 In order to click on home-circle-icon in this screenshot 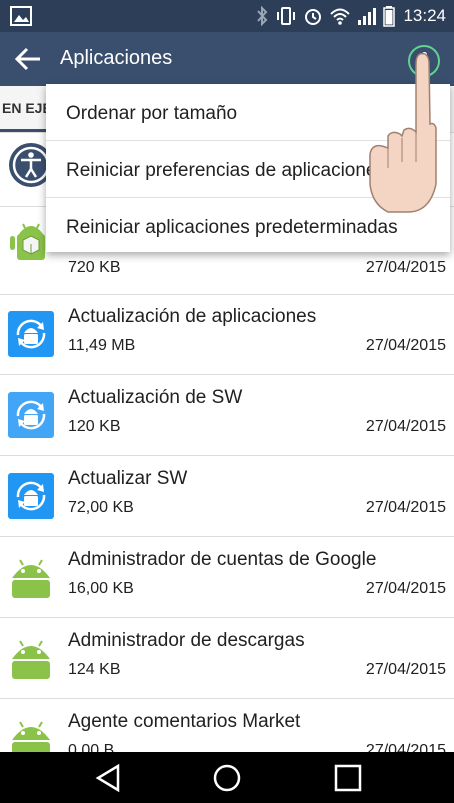, I will do `click(227, 778)`.